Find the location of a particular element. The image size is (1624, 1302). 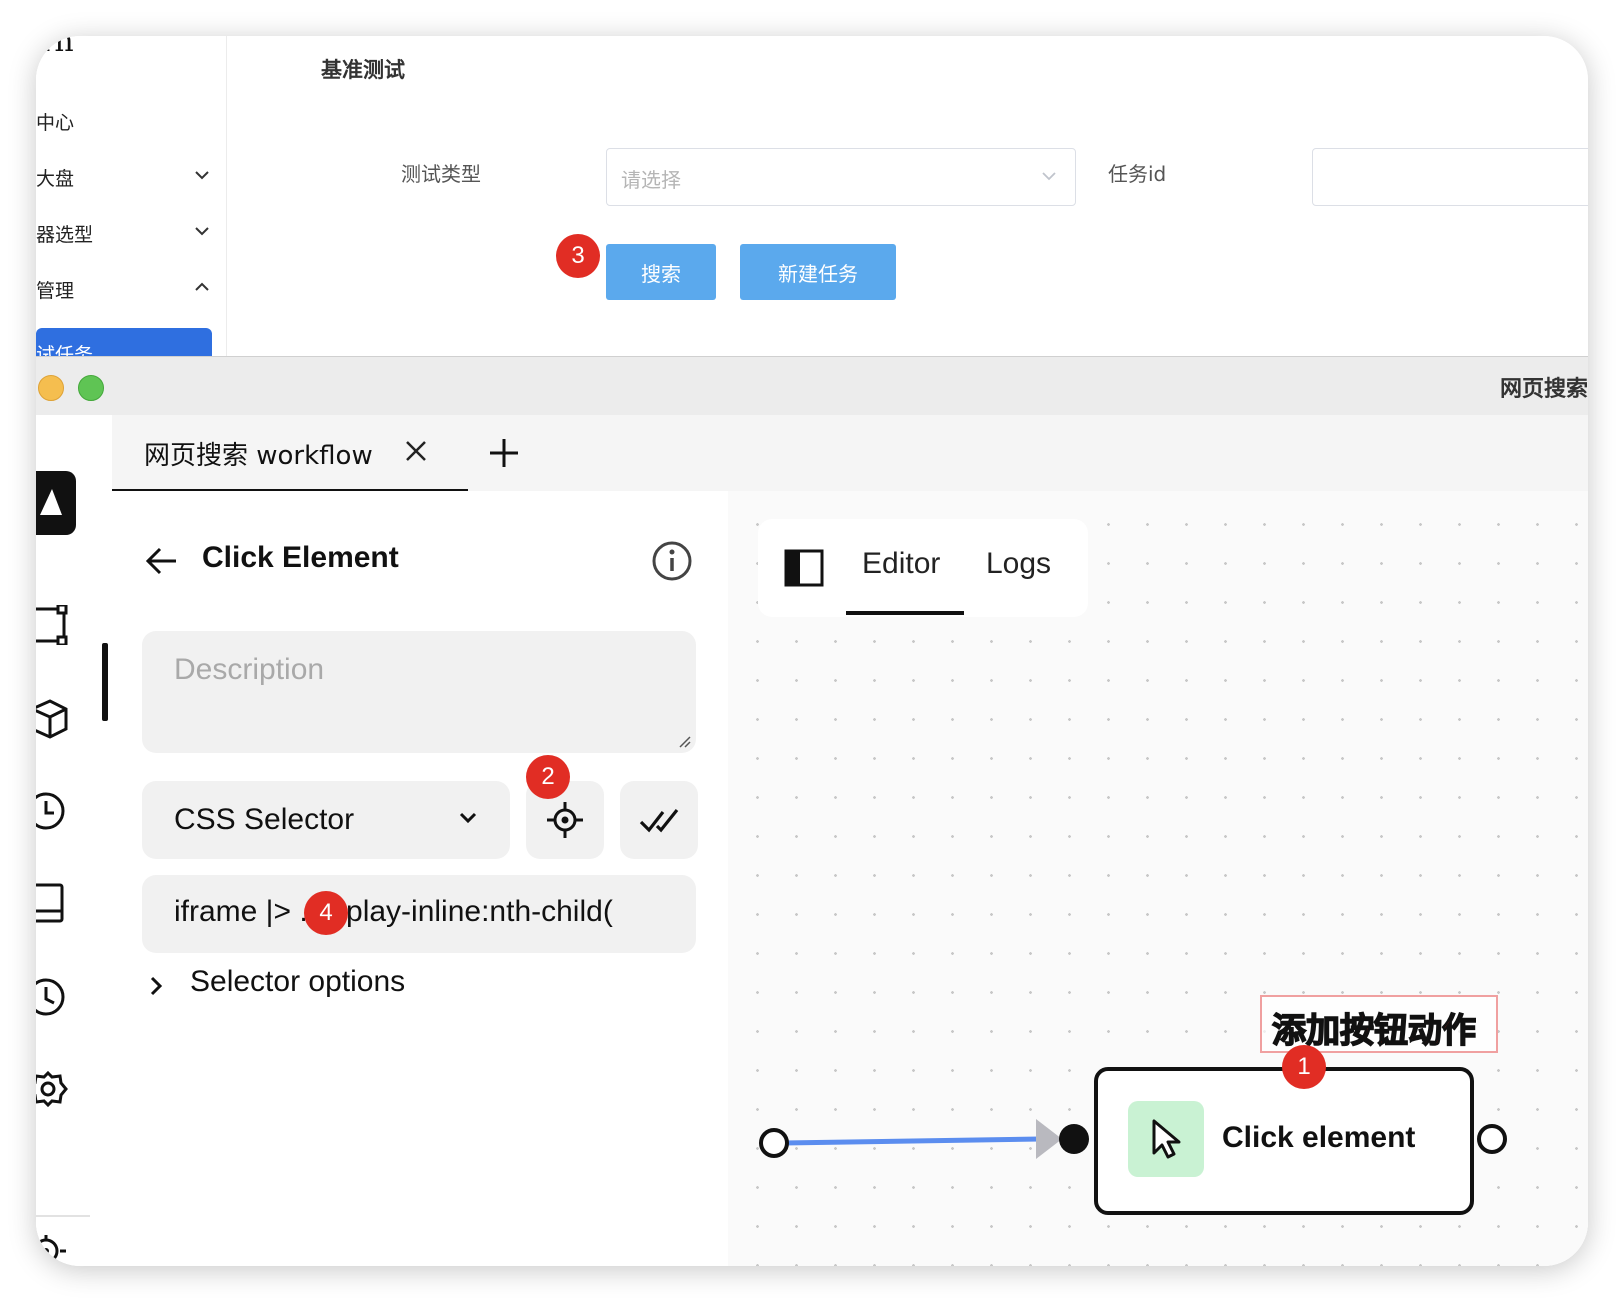

node-icon-box is located at coordinates (1166, 1139).